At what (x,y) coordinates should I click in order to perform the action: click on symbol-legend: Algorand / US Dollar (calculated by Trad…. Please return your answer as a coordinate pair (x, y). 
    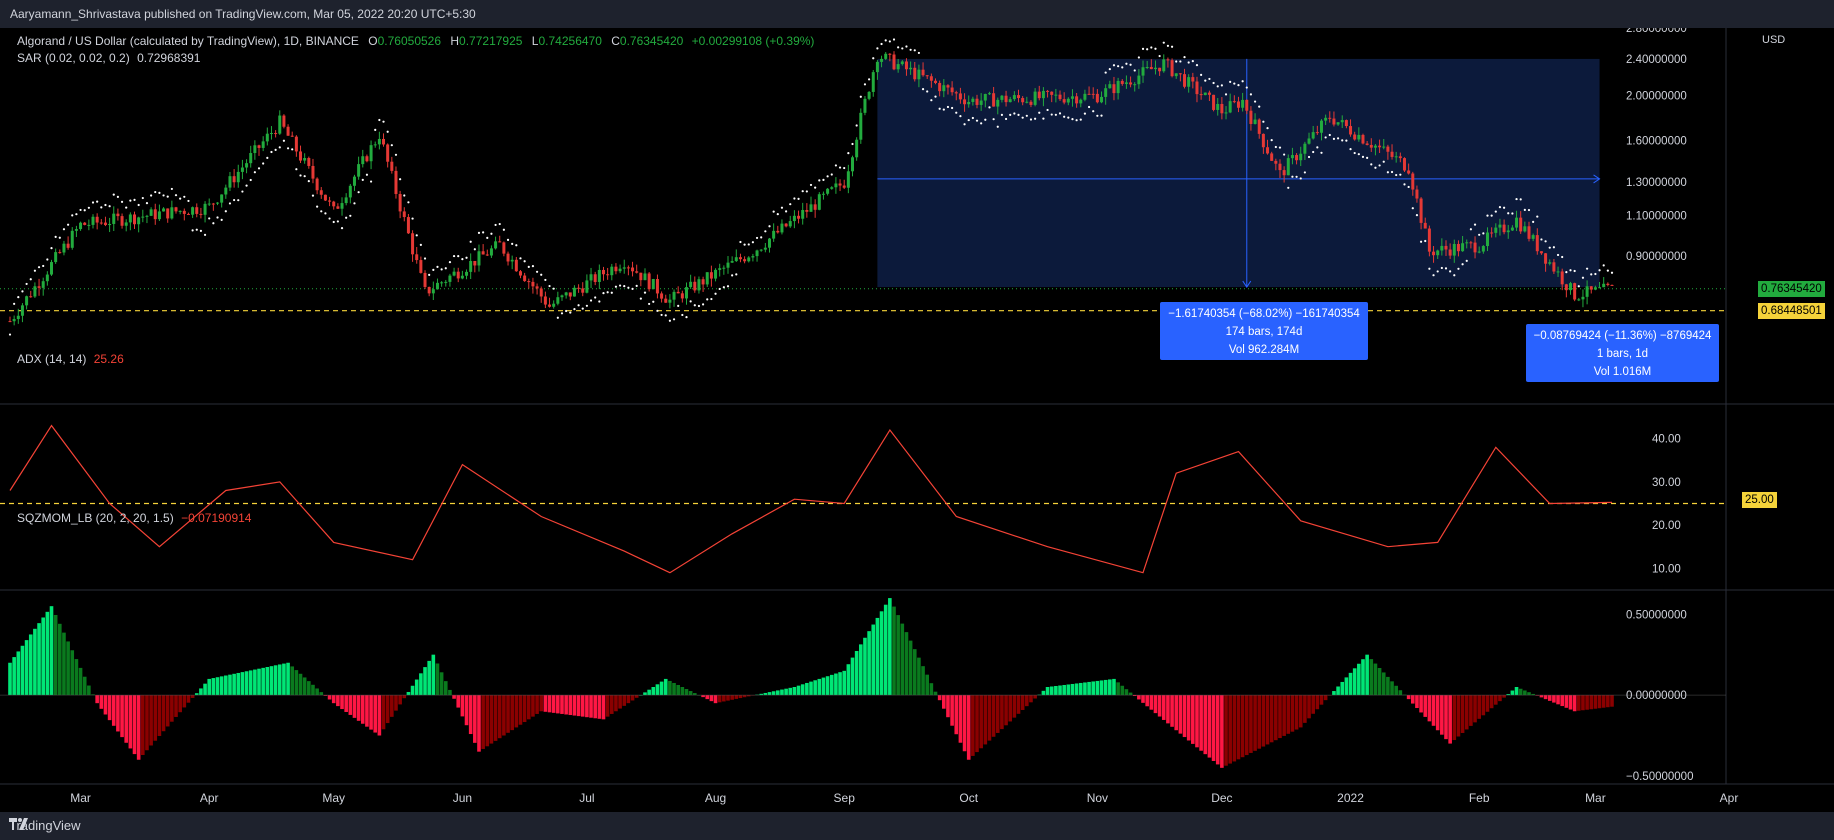
    Looking at the image, I should click on (415, 41).